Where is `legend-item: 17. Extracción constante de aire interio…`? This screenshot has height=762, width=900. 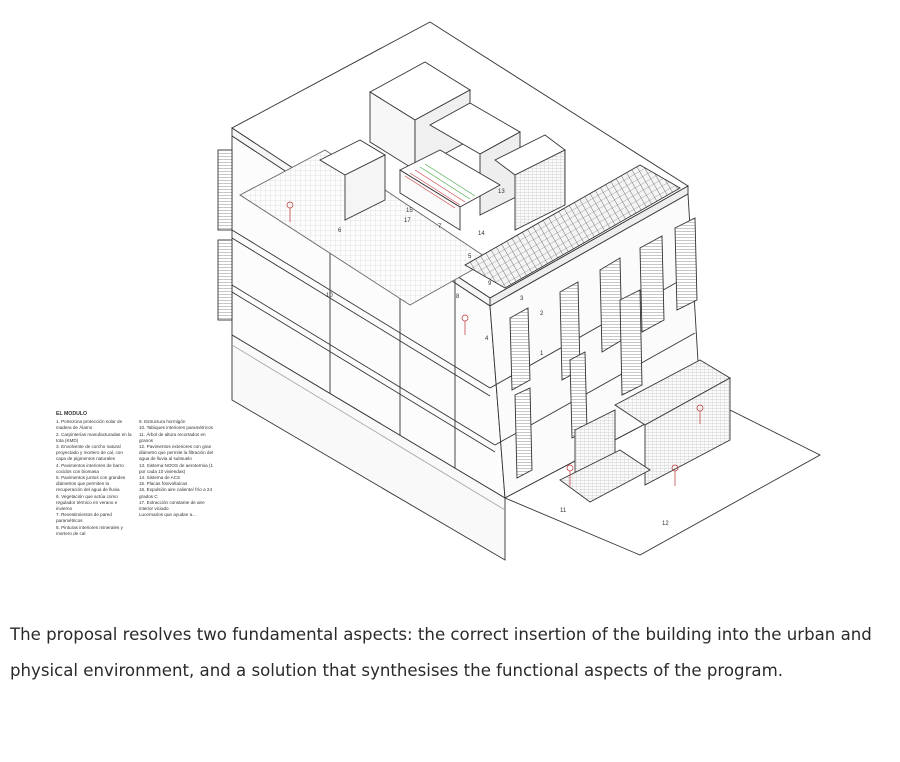 legend-item: 17. Extracción constante de aire interio… is located at coordinates (172, 505).